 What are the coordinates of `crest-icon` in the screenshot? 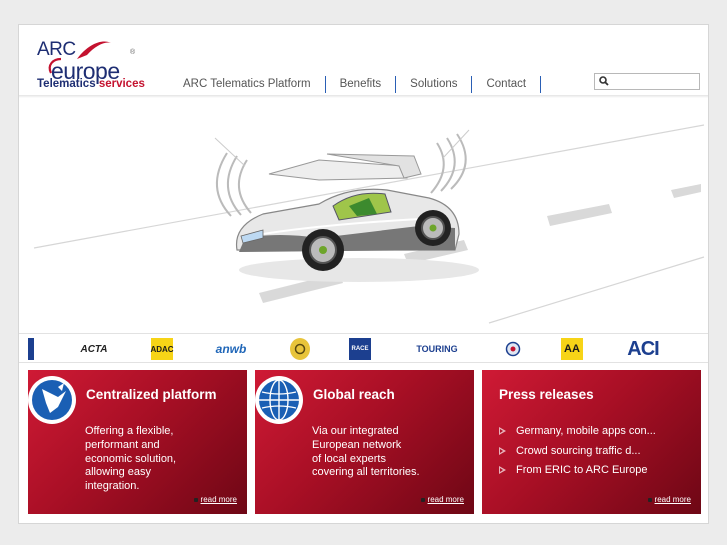 It's located at (300, 349).